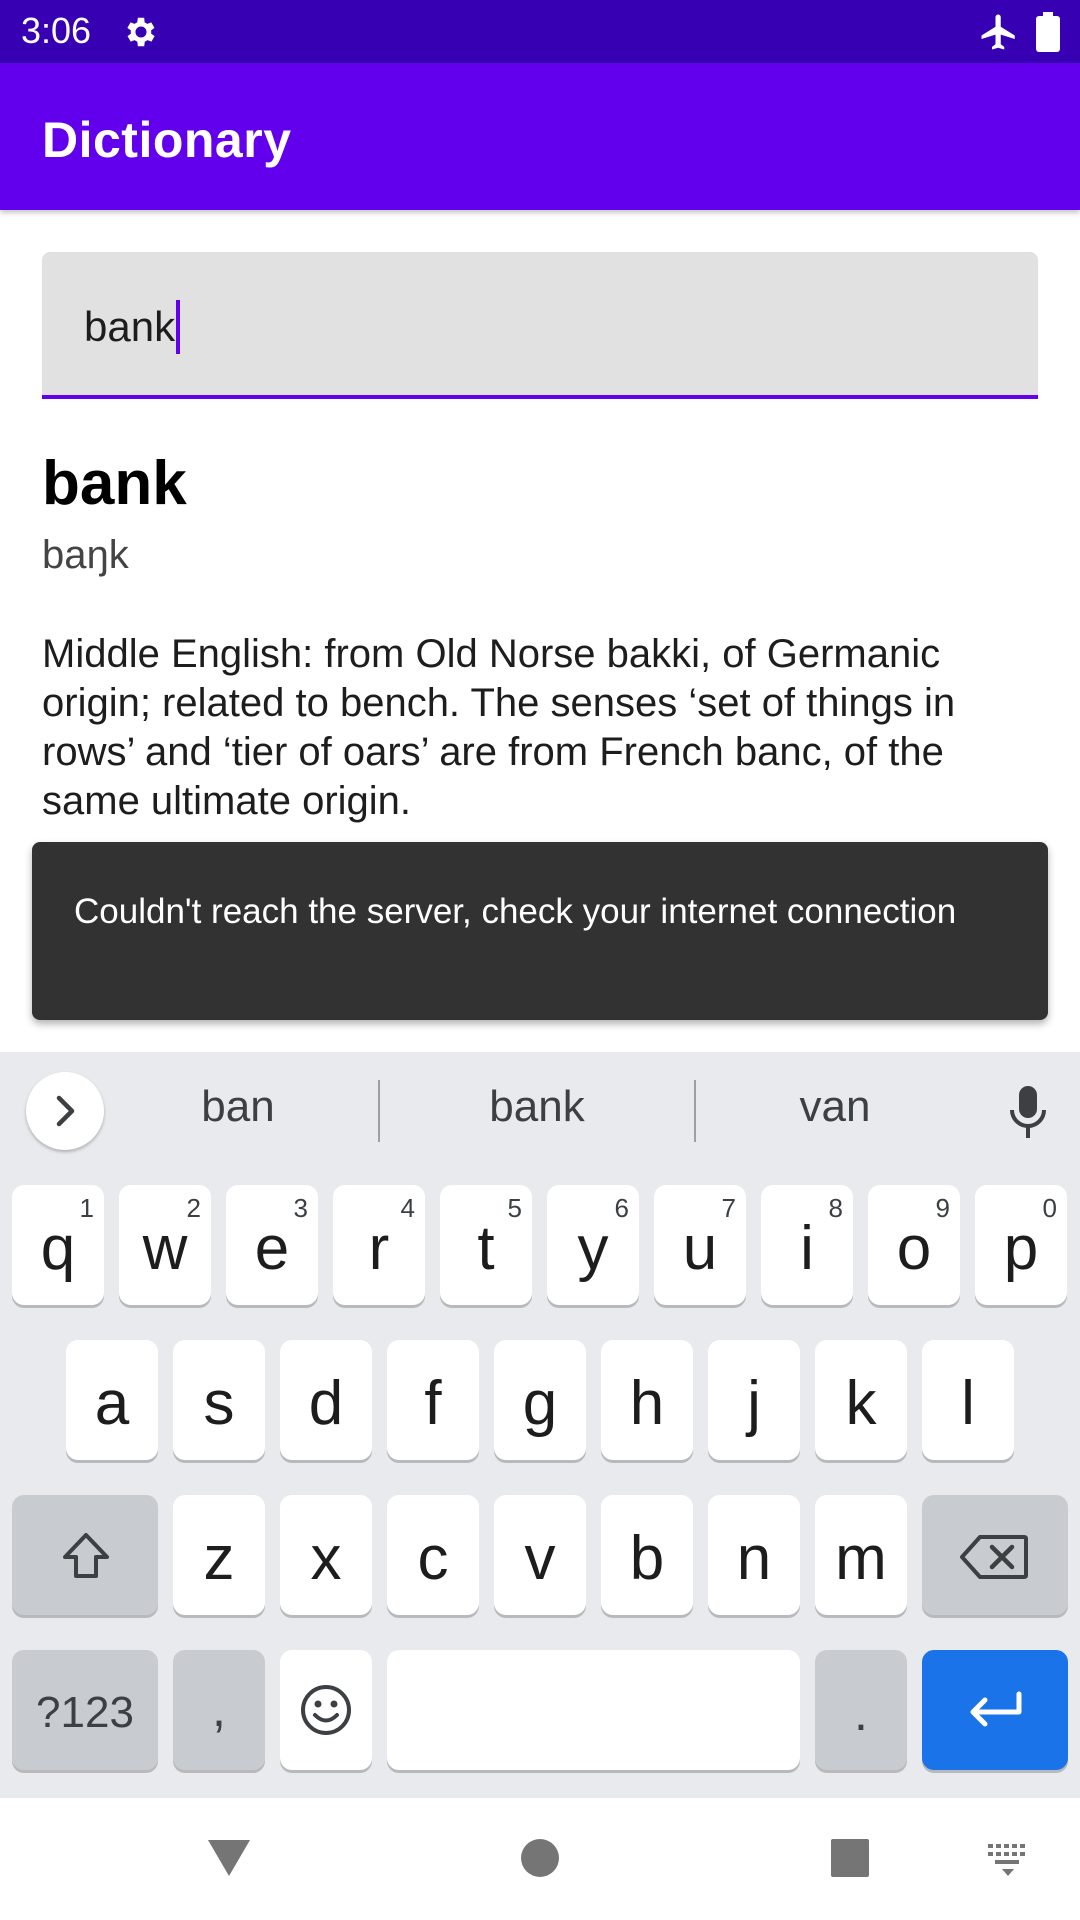  I want to click on navigation-bar, so click(540, 1859).